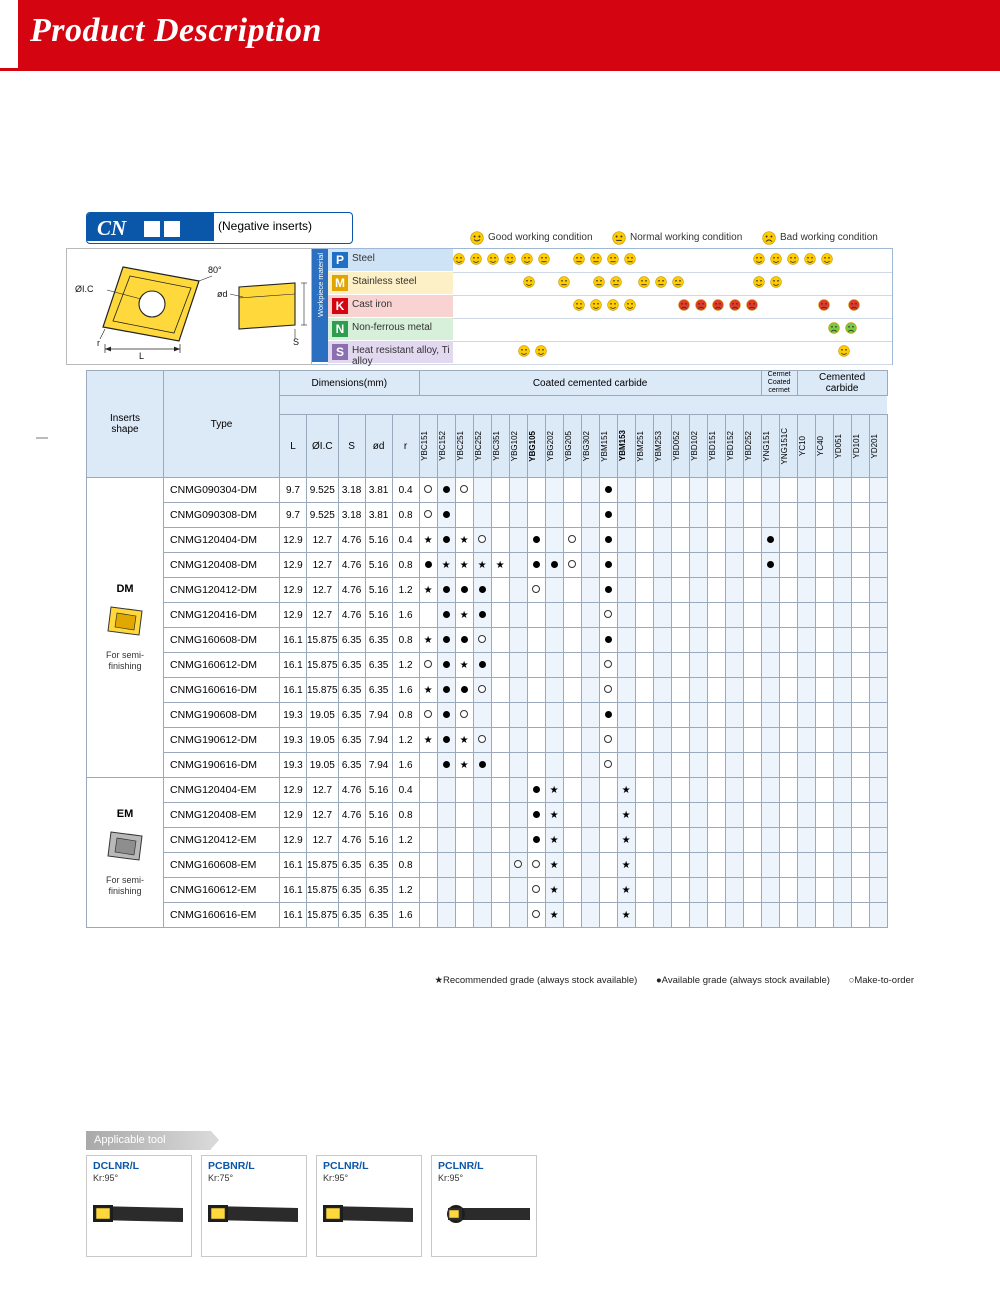 This screenshot has width=1000, height=1301. Describe the element at coordinates (322, 690) in the screenshot. I see `row-dim-IC: 15.875` at that location.